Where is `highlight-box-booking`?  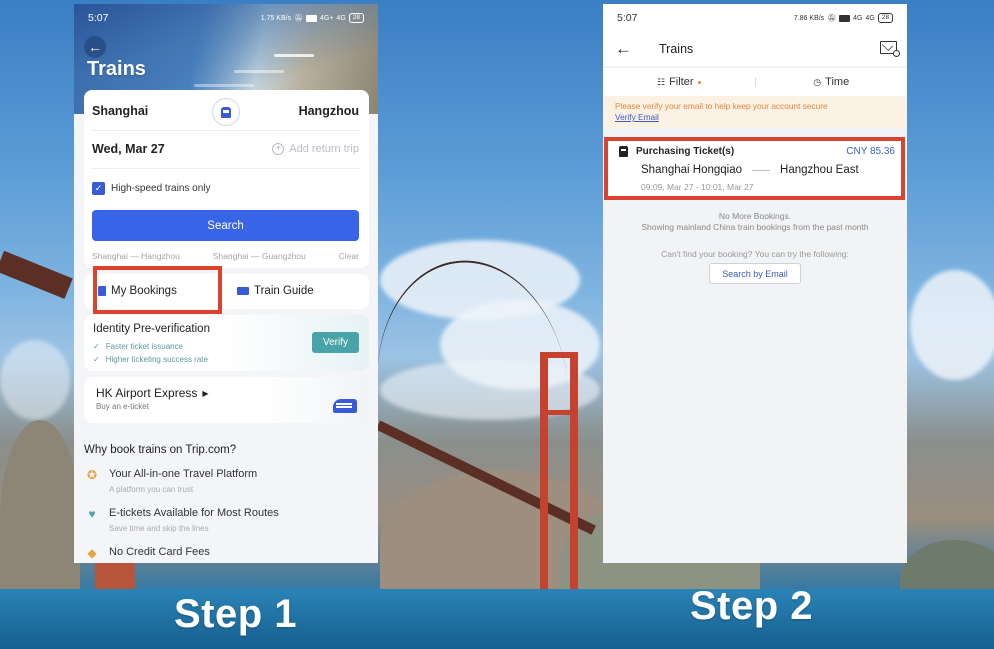
highlight-box-booking is located at coordinates (754, 168).